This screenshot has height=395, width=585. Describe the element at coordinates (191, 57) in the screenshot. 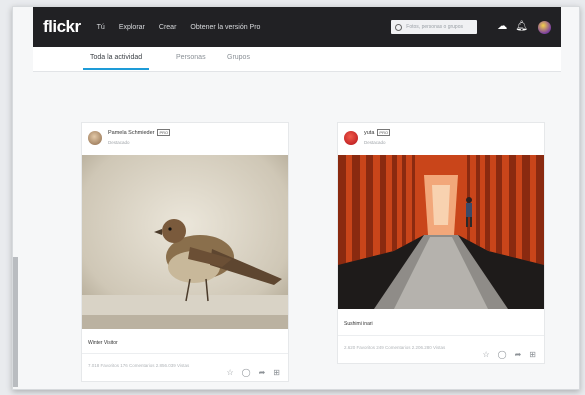

I see `tab-people: Personas` at that location.